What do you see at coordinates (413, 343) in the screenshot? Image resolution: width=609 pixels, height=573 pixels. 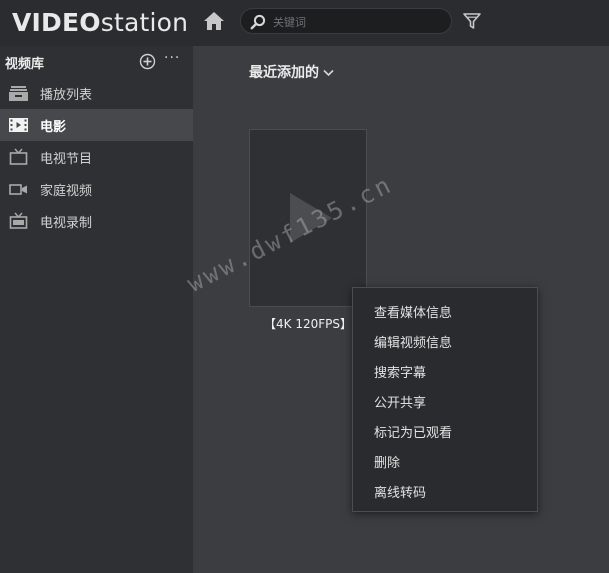 I see `menu-item-label: 编辑视频信息` at bounding box center [413, 343].